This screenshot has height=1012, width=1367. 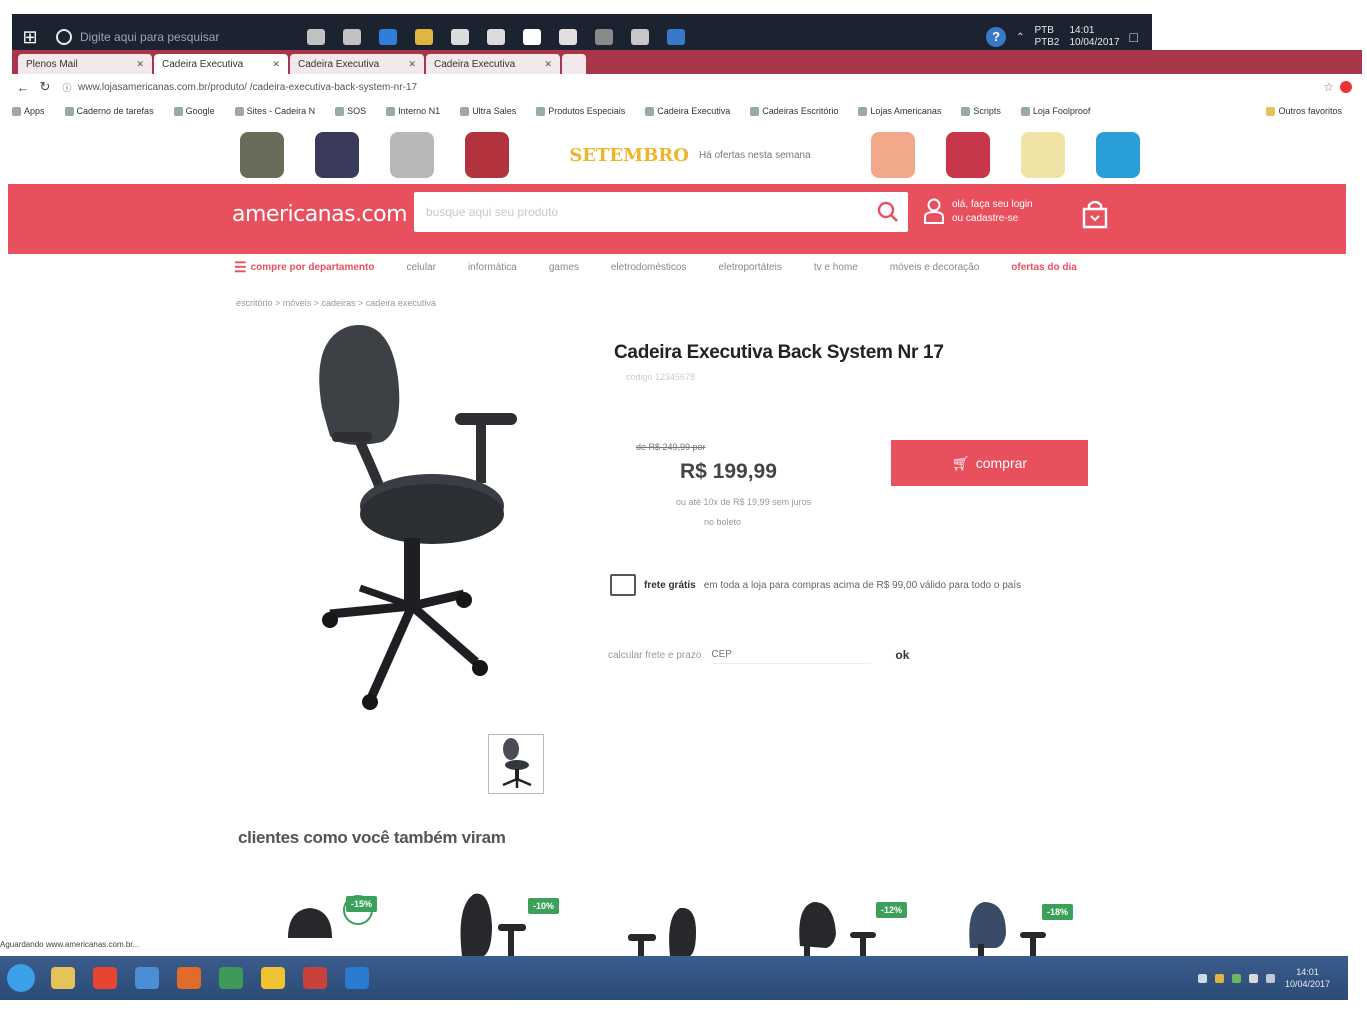 I want to click on related-product: -10%, so click(x=510, y=926).